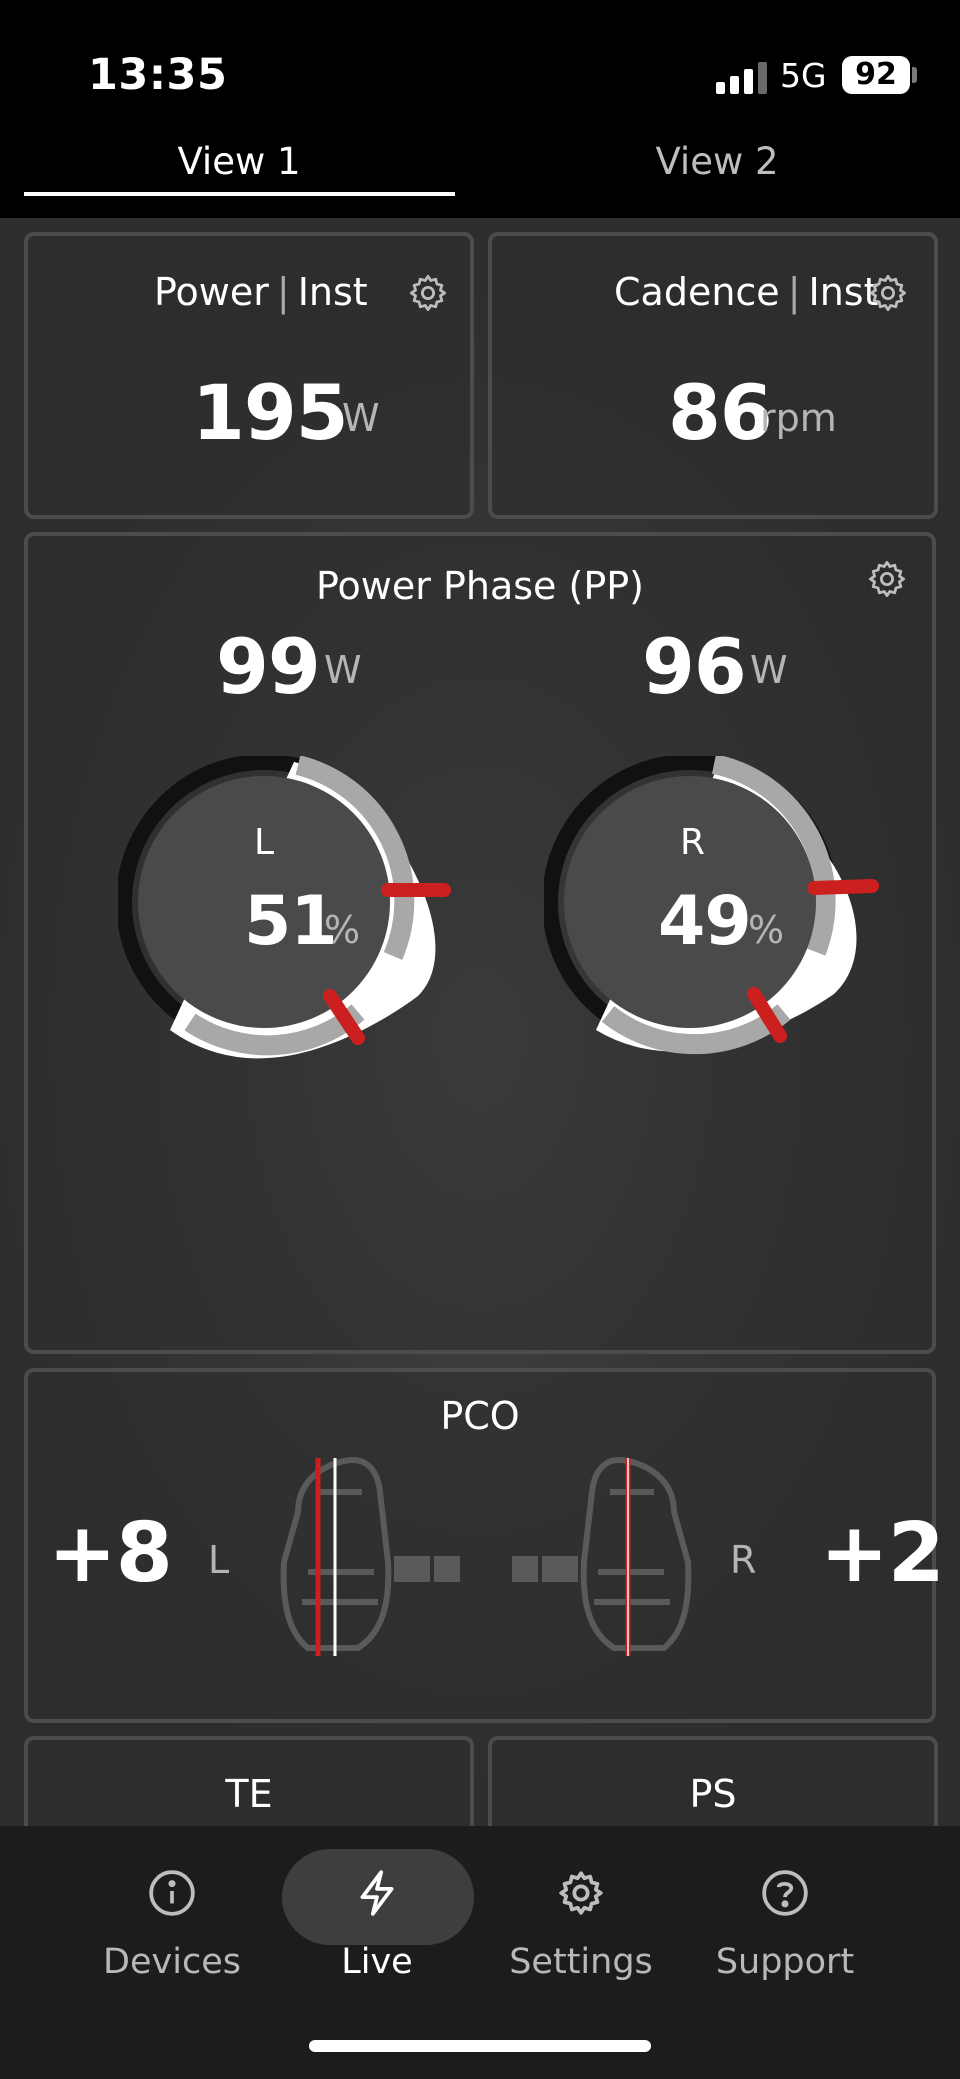 This screenshot has height=2079, width=960. I want to click on power-value: 195, so click(270, 412).